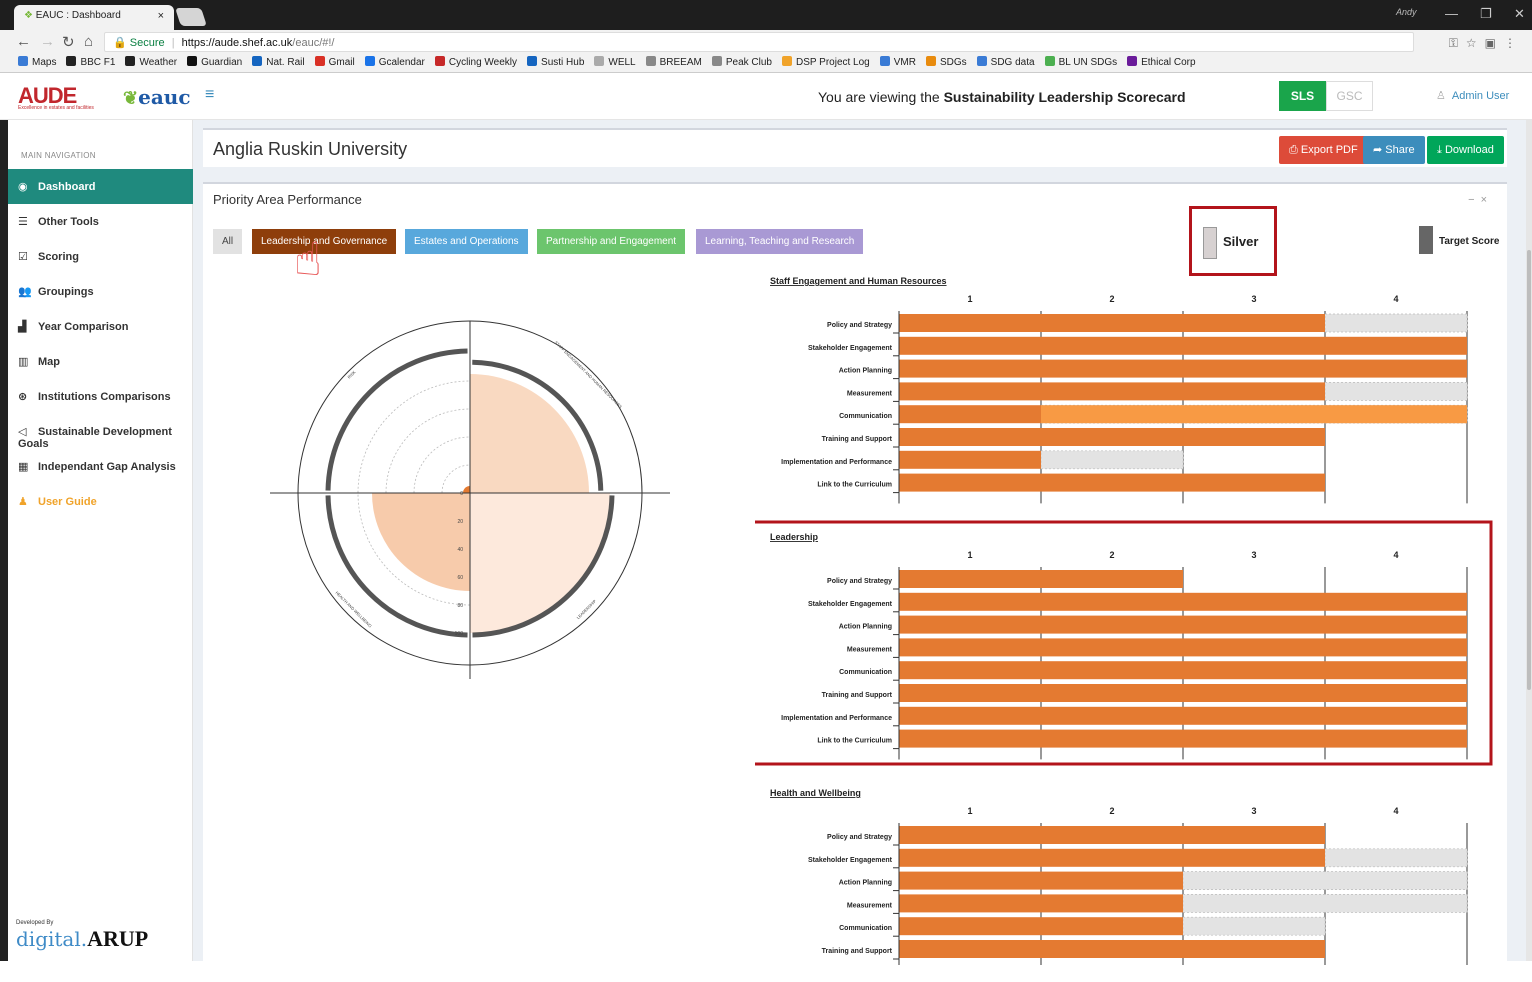 The width and height of the screenshot is (1532, 982). Describe the element at coordinates (151, 62) in the screenshot. I see `bookmark-item: Weather` at that location.